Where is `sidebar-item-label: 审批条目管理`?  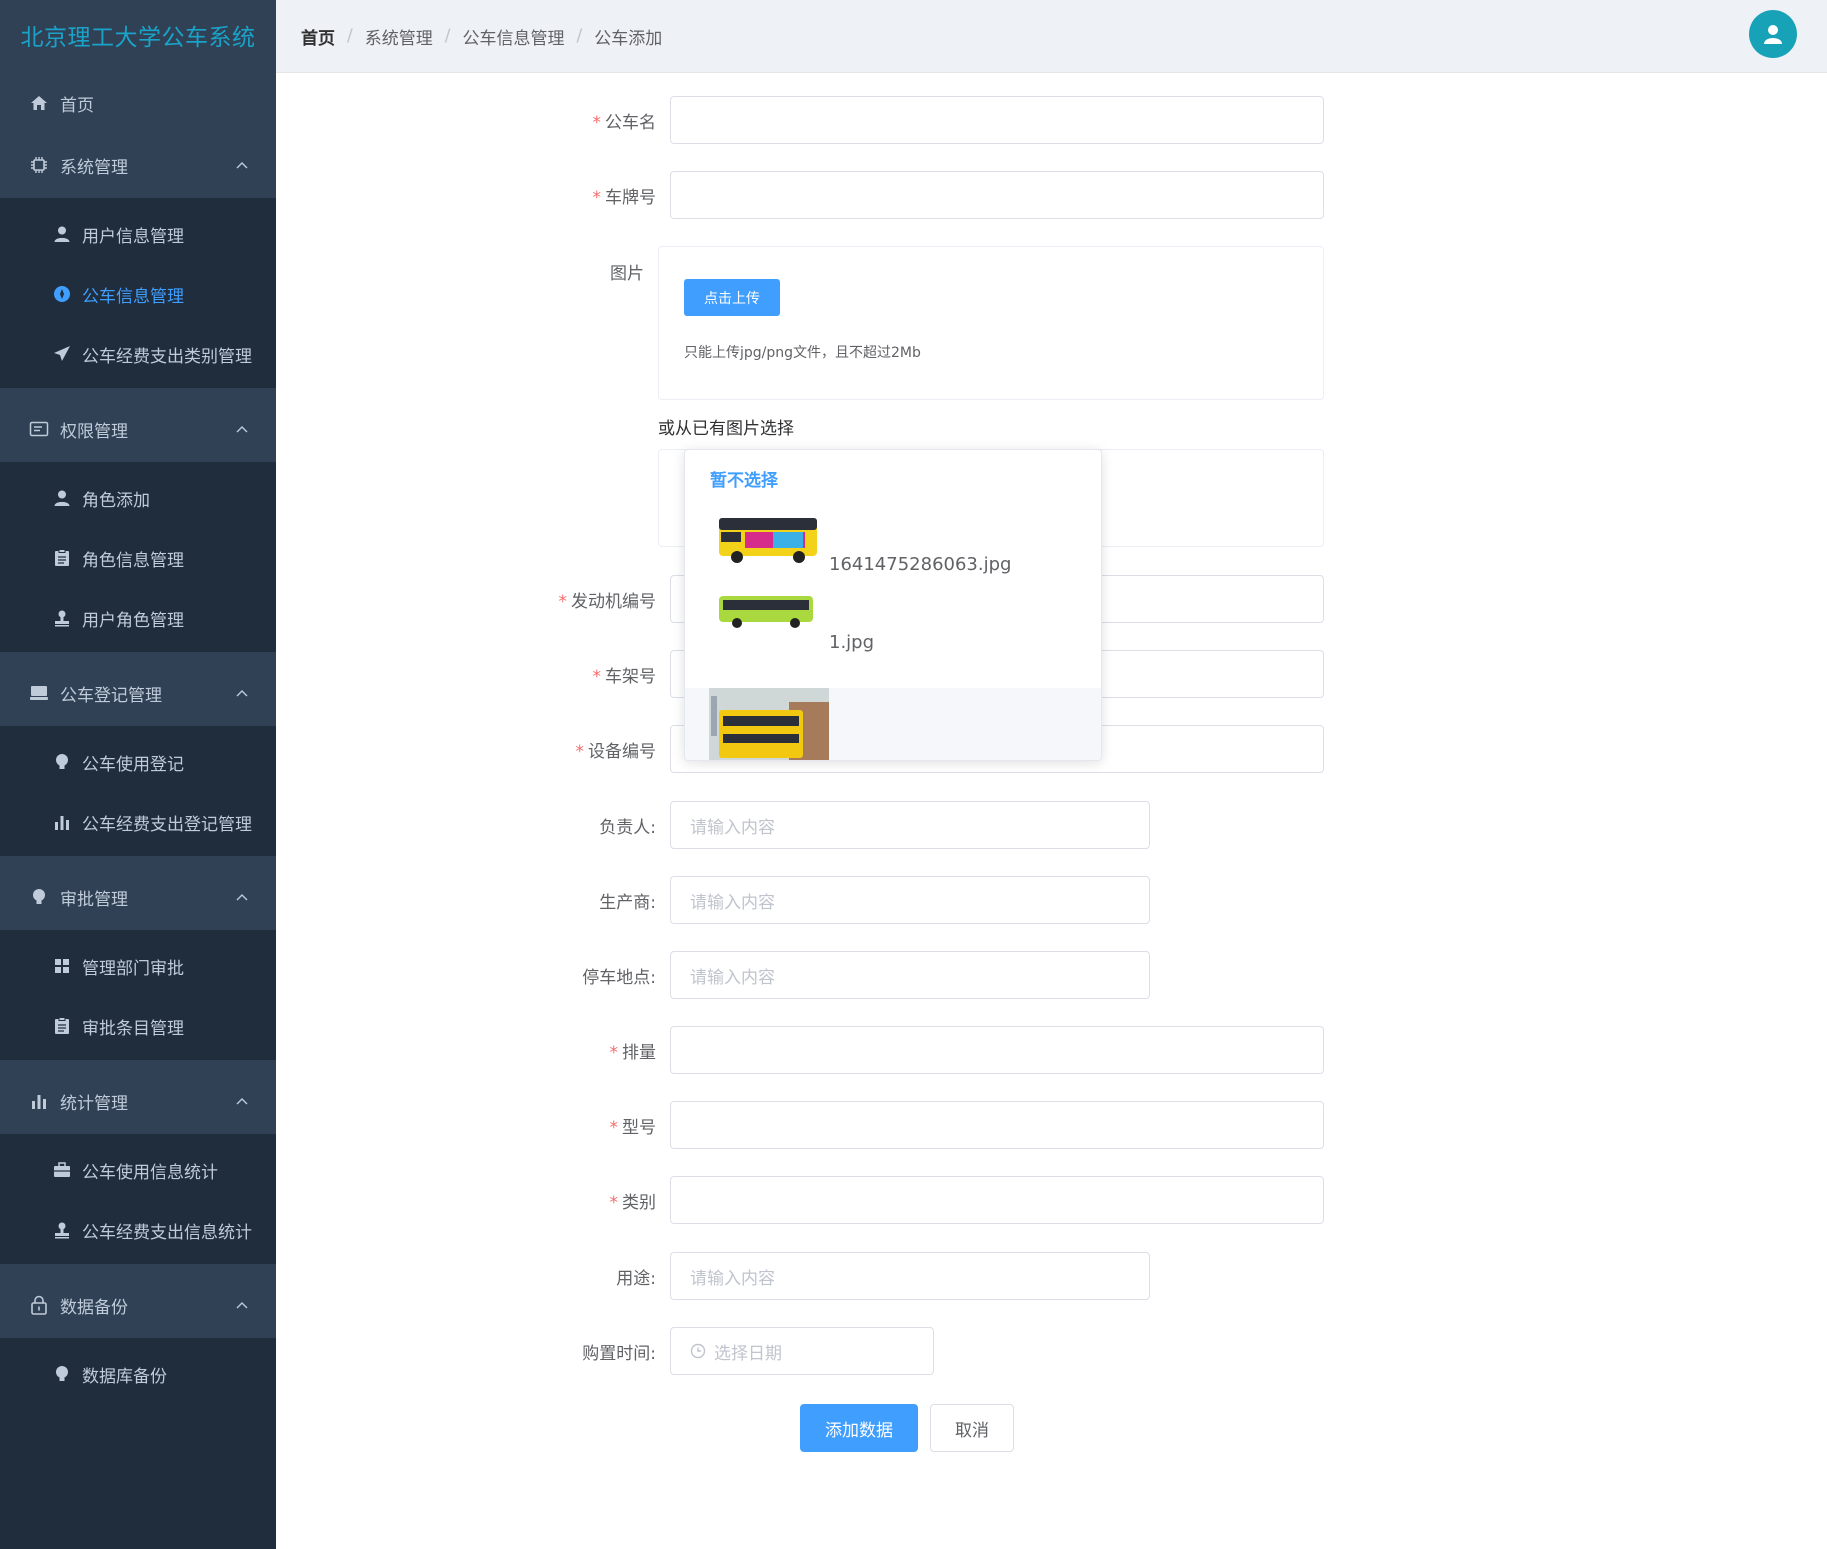 sidebar-item-label: 审批条目管理 is located at coordinates (133, 1028).